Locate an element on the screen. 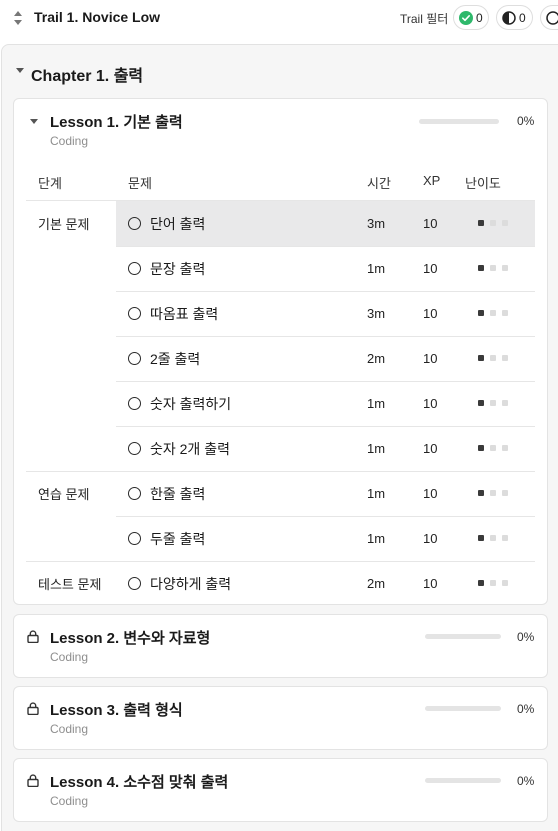 The image size is (558, 831). chapter-title: Chapter 1. 출력 is located at coordinates (87, 74).